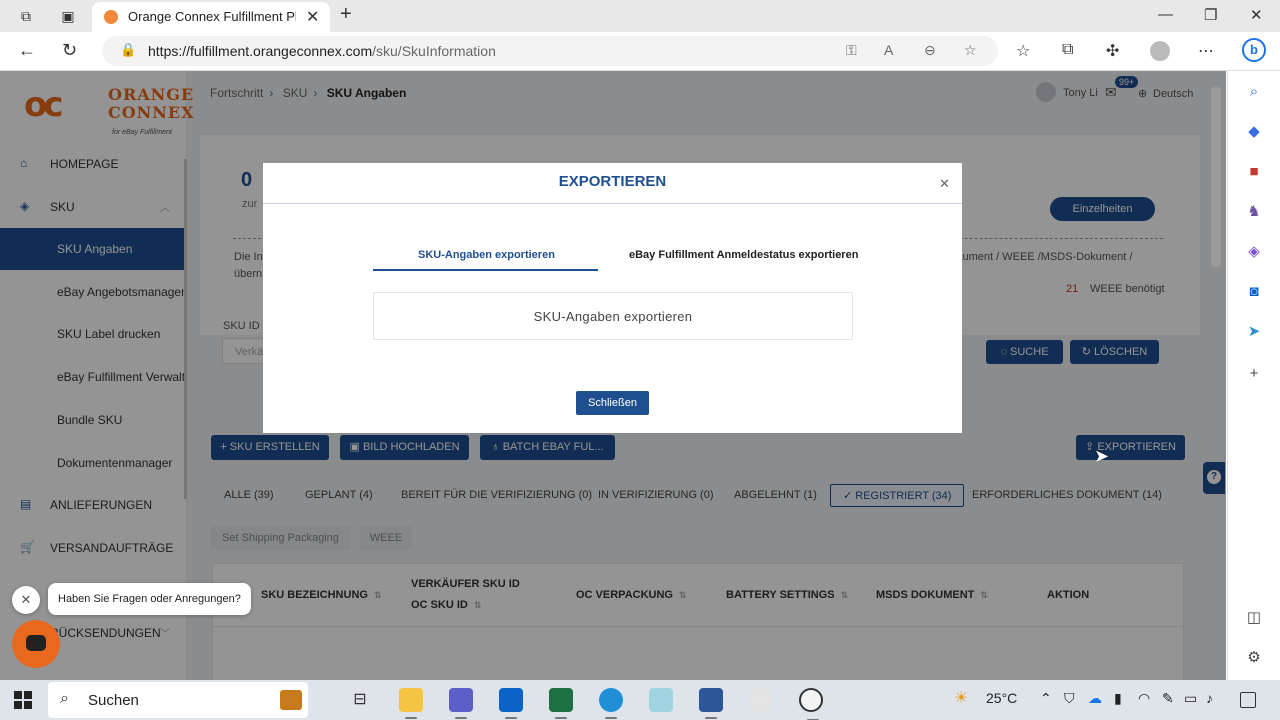 The image size is (1280, 720). Describe the element at coordinates (661, 700) in the screenshot. I see `notes-icon` at that location.